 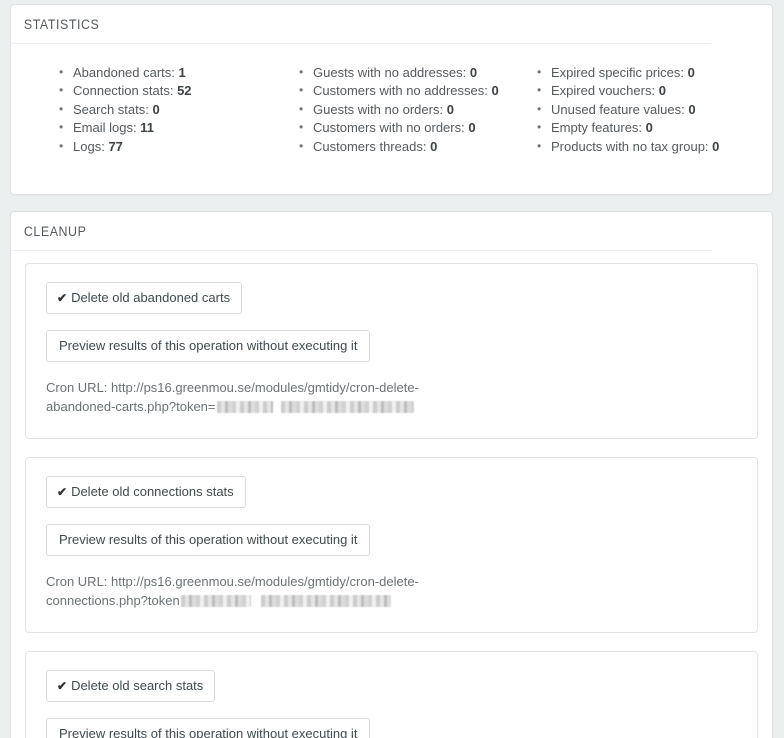 I want to click on list-item: Email logs: 11, so click(x=169, y=127).